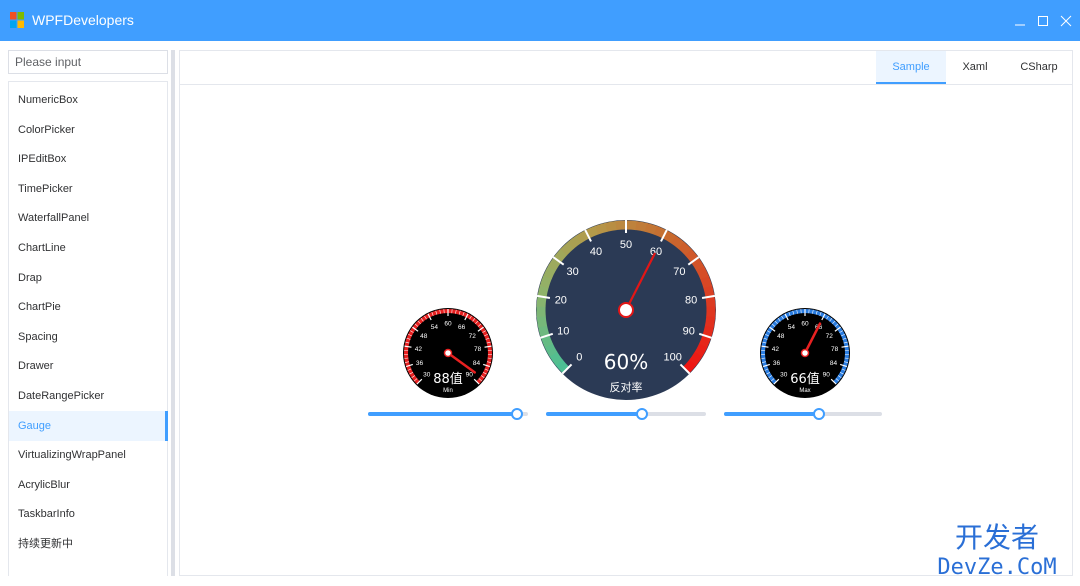  Describe the element at coordinates (804, 391) in the screenshot. I see `gauge-sub-label: Max` at that location.